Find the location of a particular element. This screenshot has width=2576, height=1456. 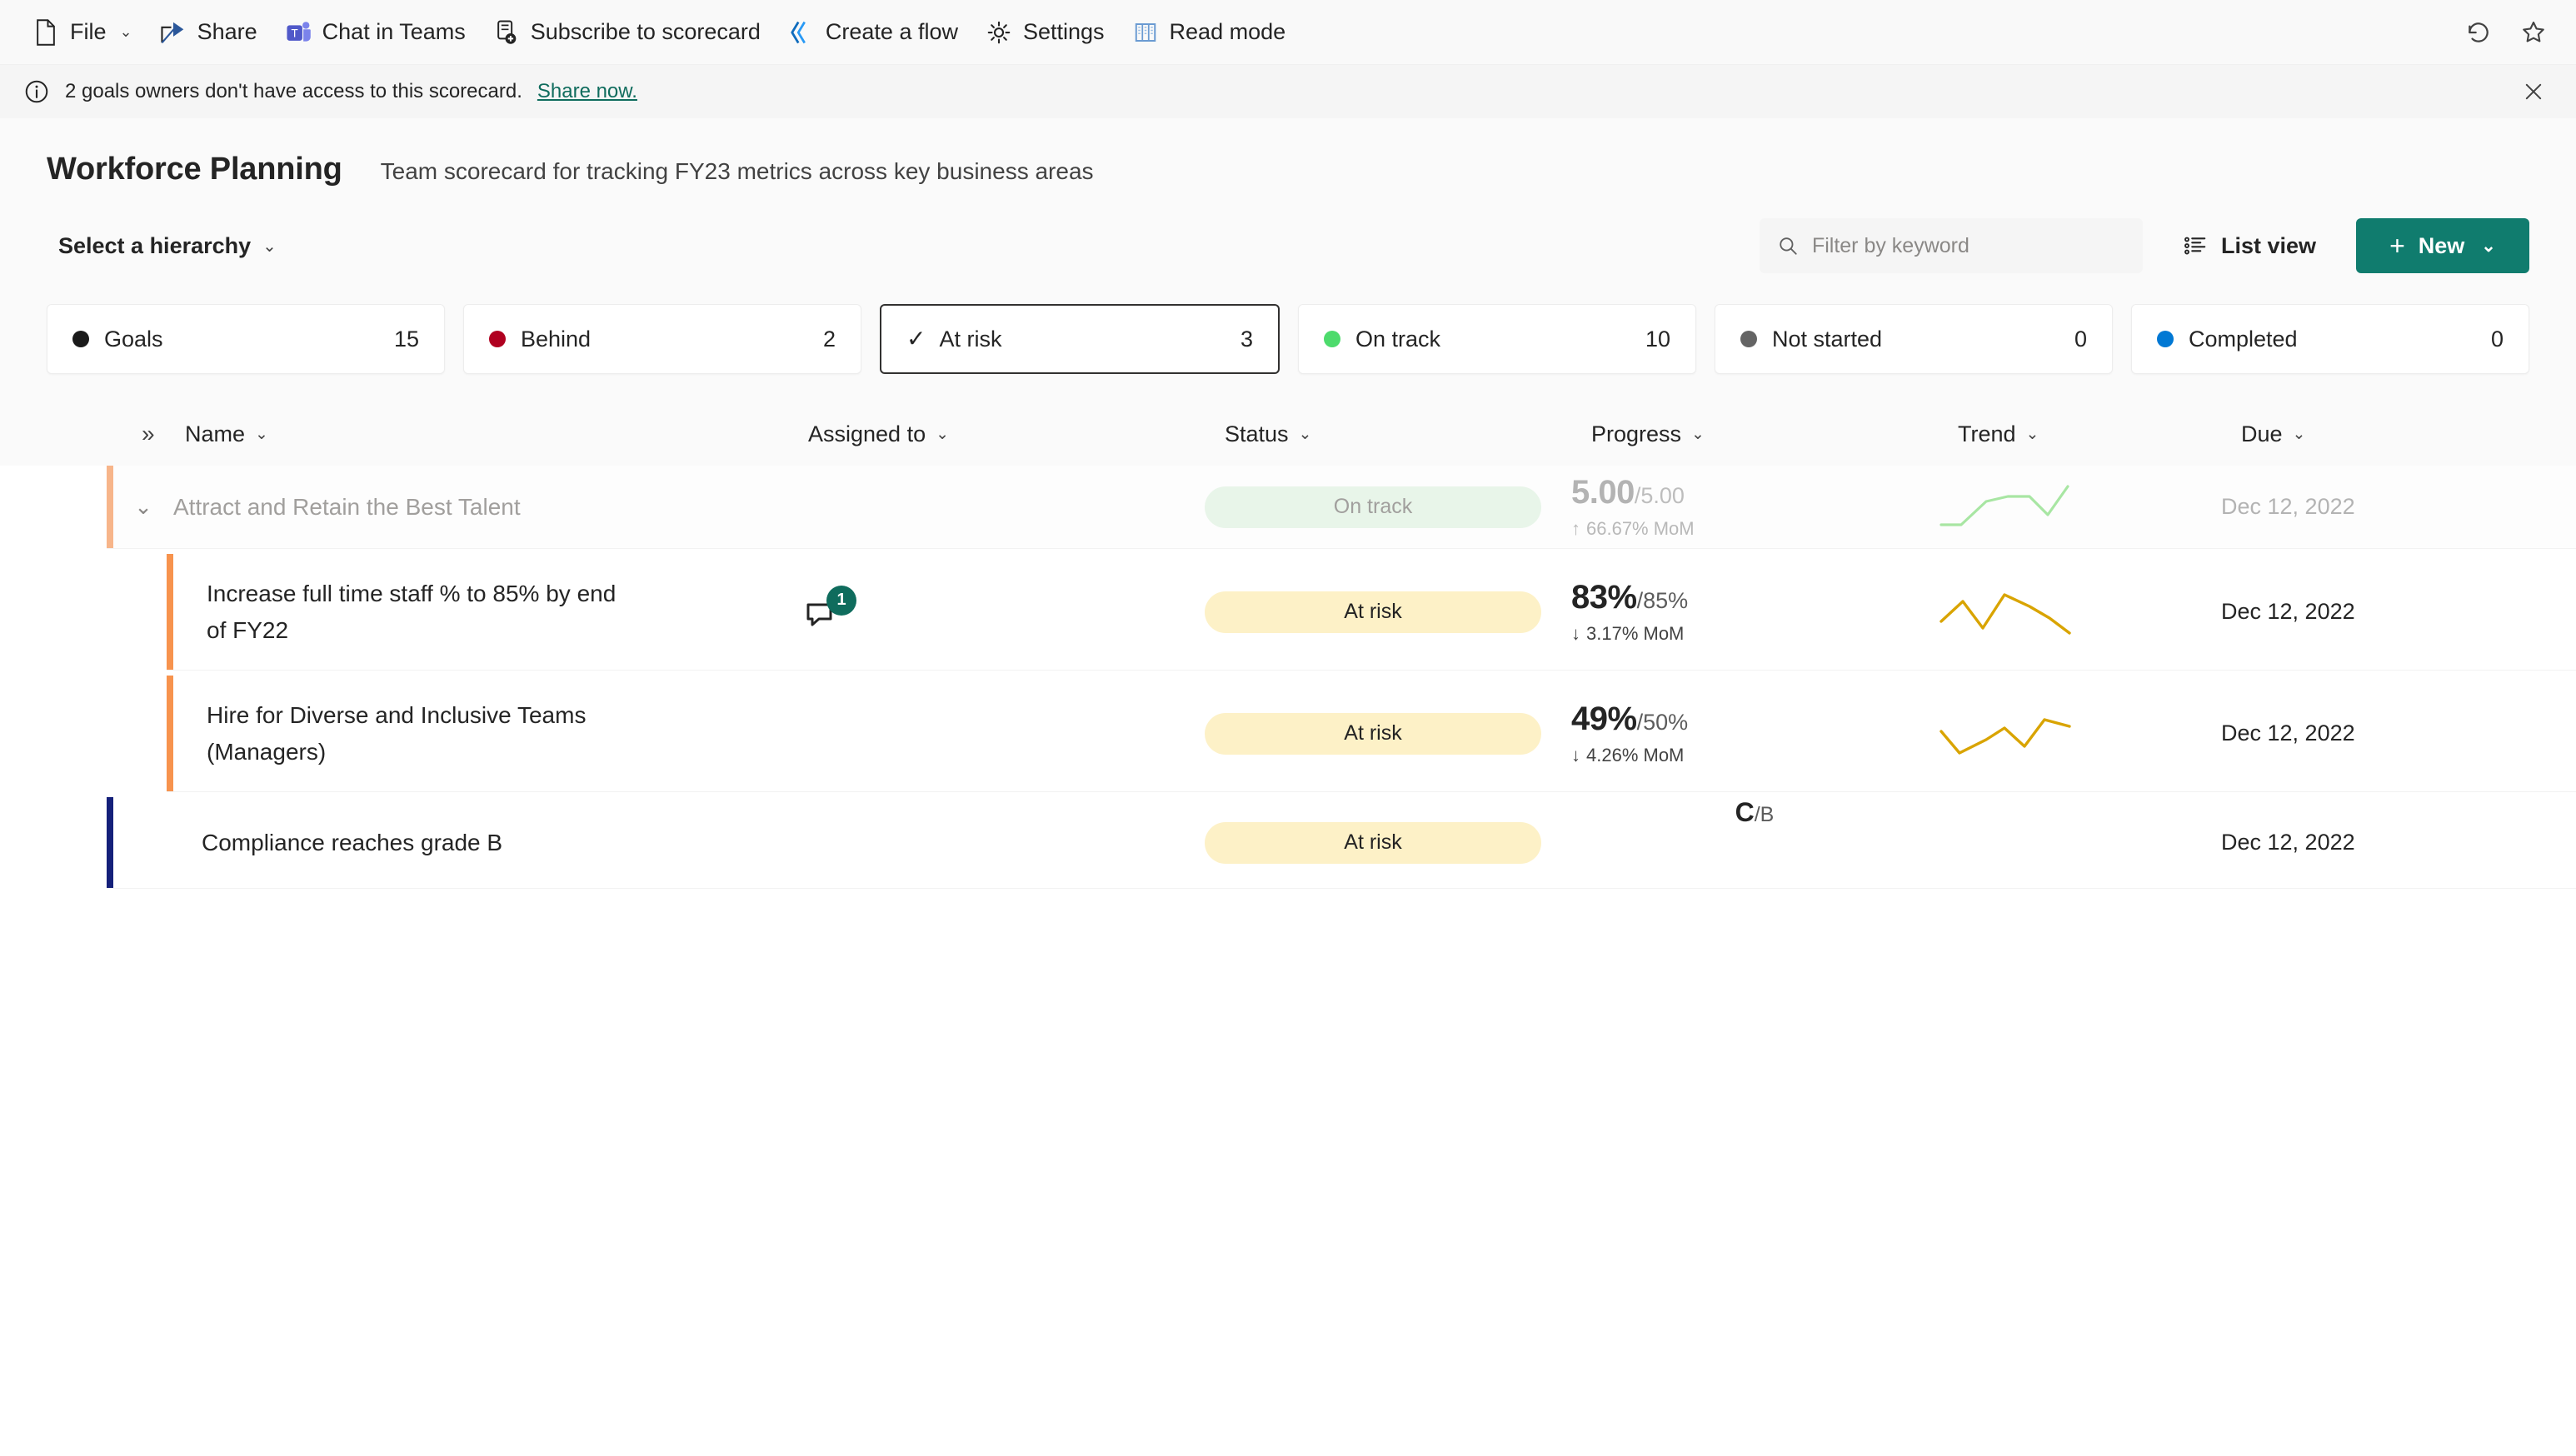

command-create-a-flow: Create a flow is located at coordinates (872, 32).